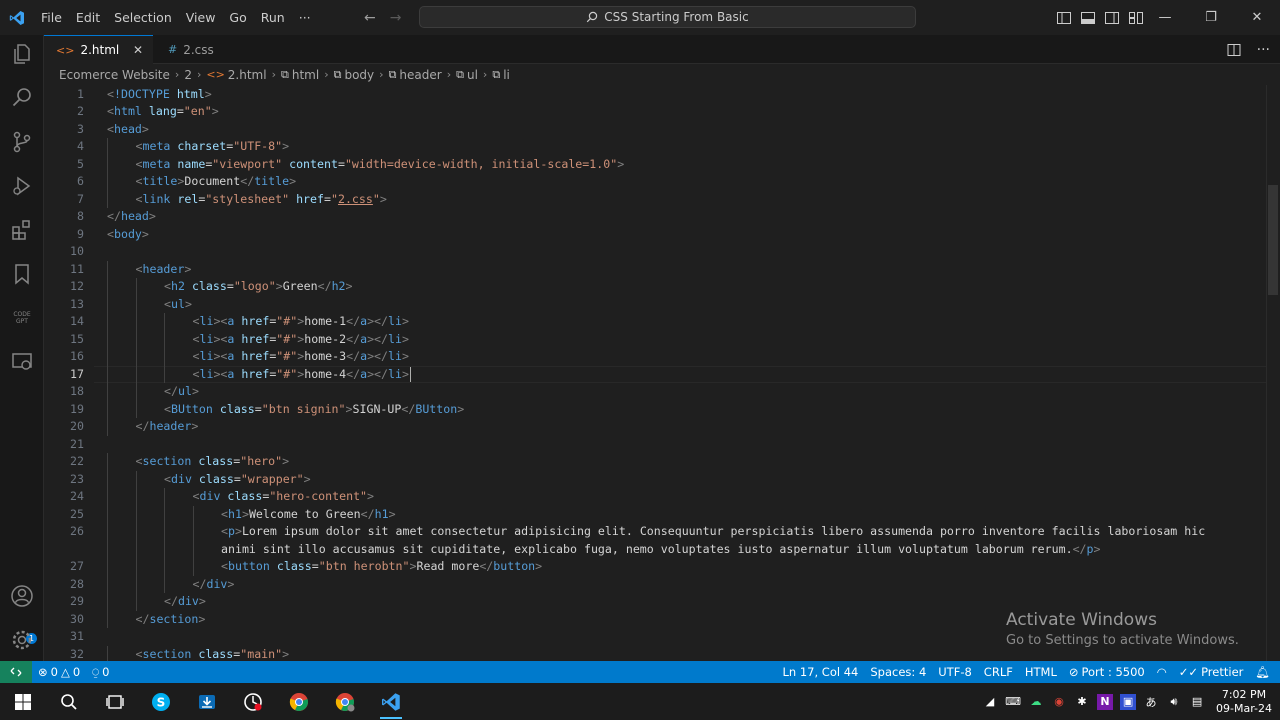 The width and height of the screenshot is (1280, 720). I want to click on menu-selection: Selection, so click(143, 17).